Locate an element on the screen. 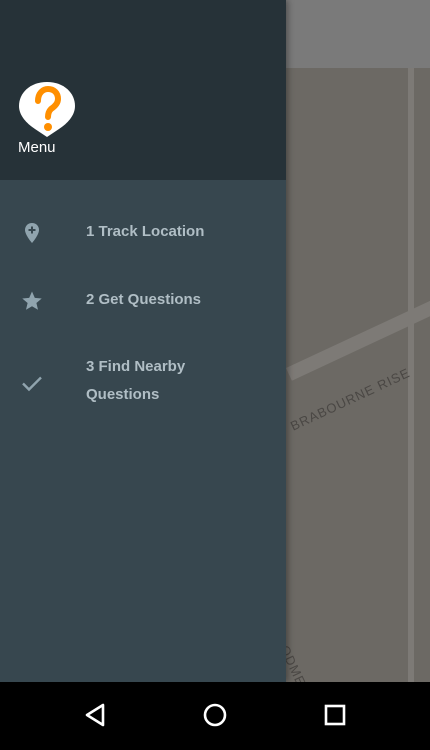 The image size is (430, 750). nav-item-label: 2 Get Questions is located at coordinates (144, 299).